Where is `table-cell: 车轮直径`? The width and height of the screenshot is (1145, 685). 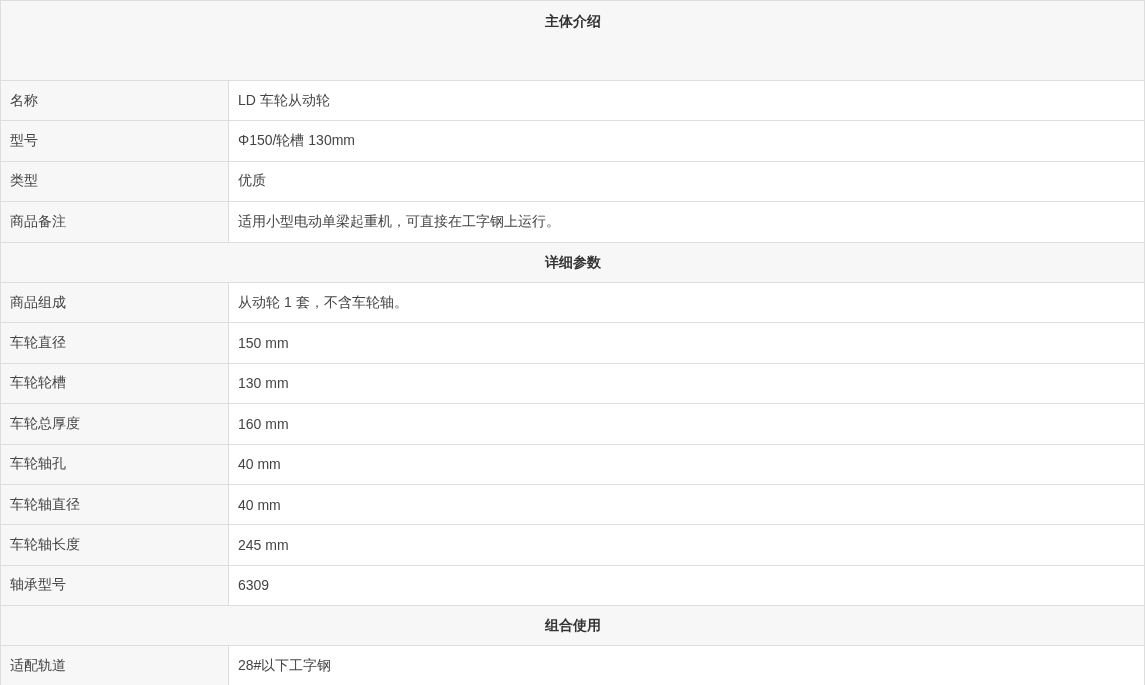
table-cell: 车轮直径 is located at coordinates (114, 343).